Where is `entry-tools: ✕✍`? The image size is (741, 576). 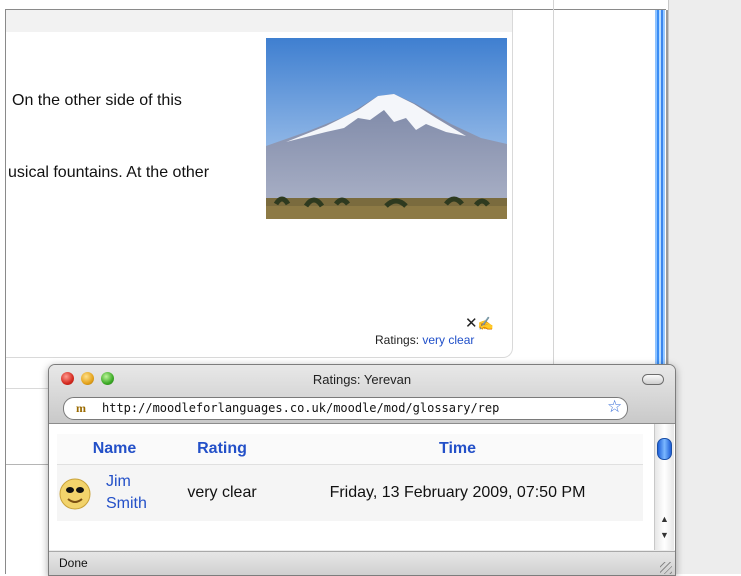 entry-tools: ✕✍ is located at coordinates (479, 323).